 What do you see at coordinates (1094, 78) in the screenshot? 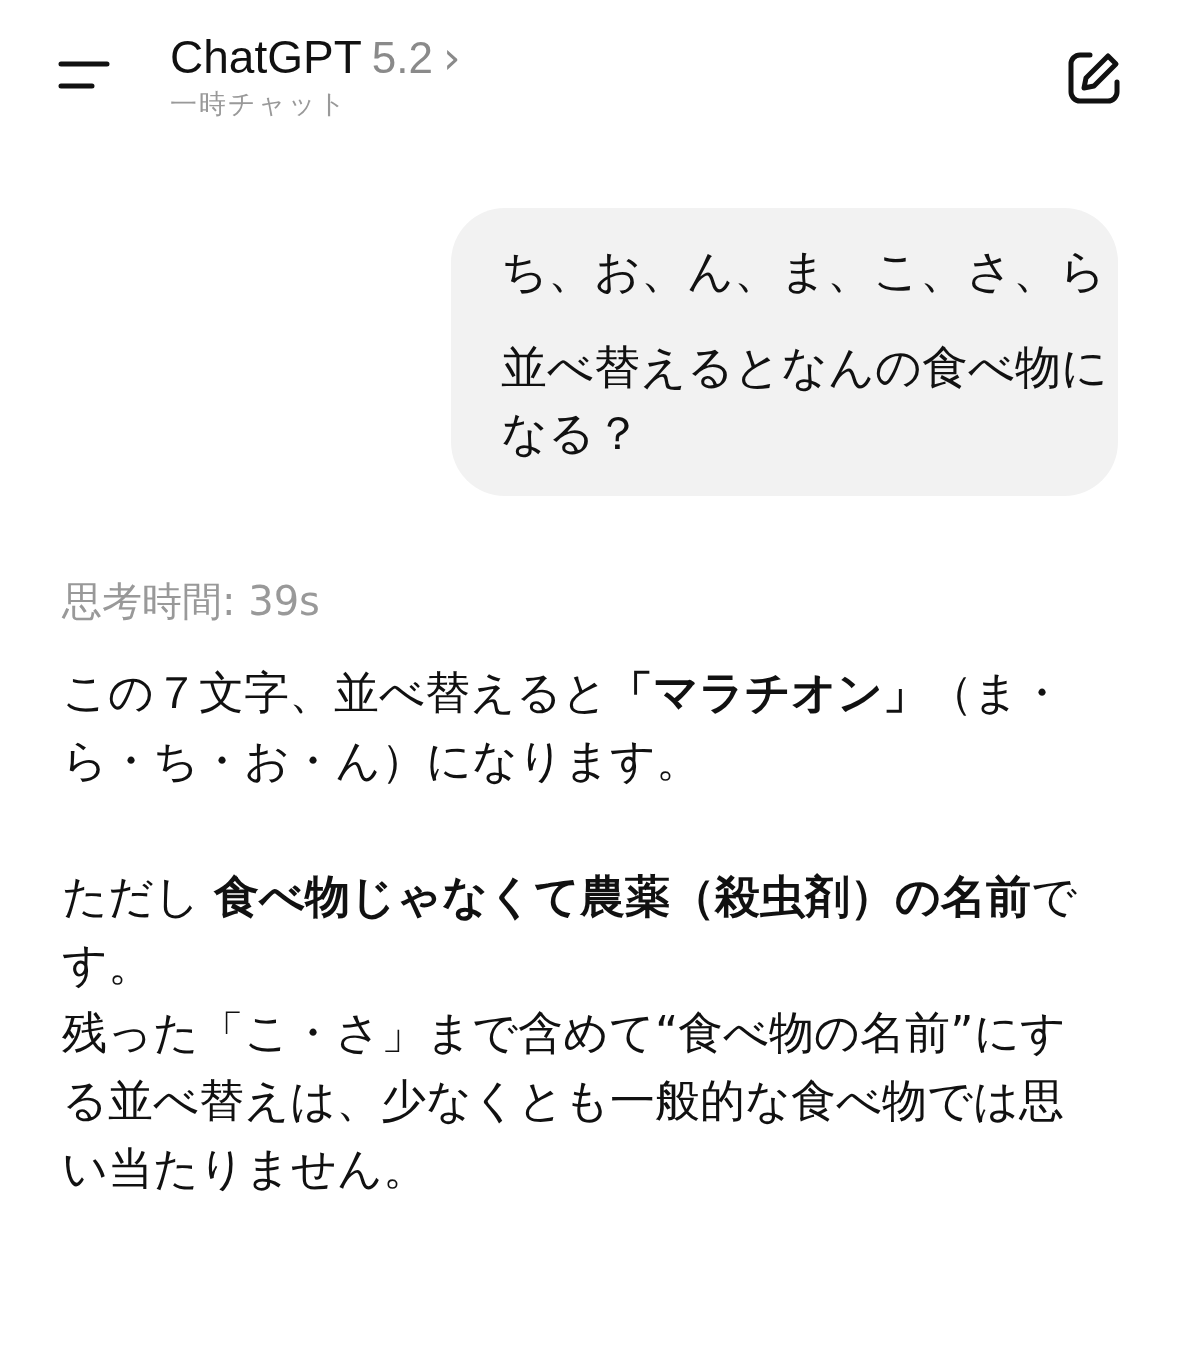
I see `edit-icon` at bounding box center [1094, 78].